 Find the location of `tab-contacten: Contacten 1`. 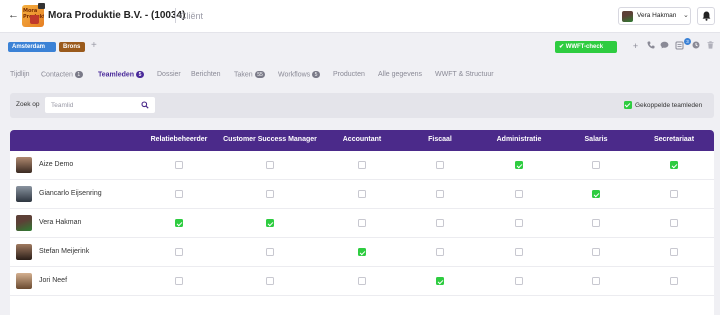

tab-contacten: Contacten 1 is located at coordinates (62, 75).